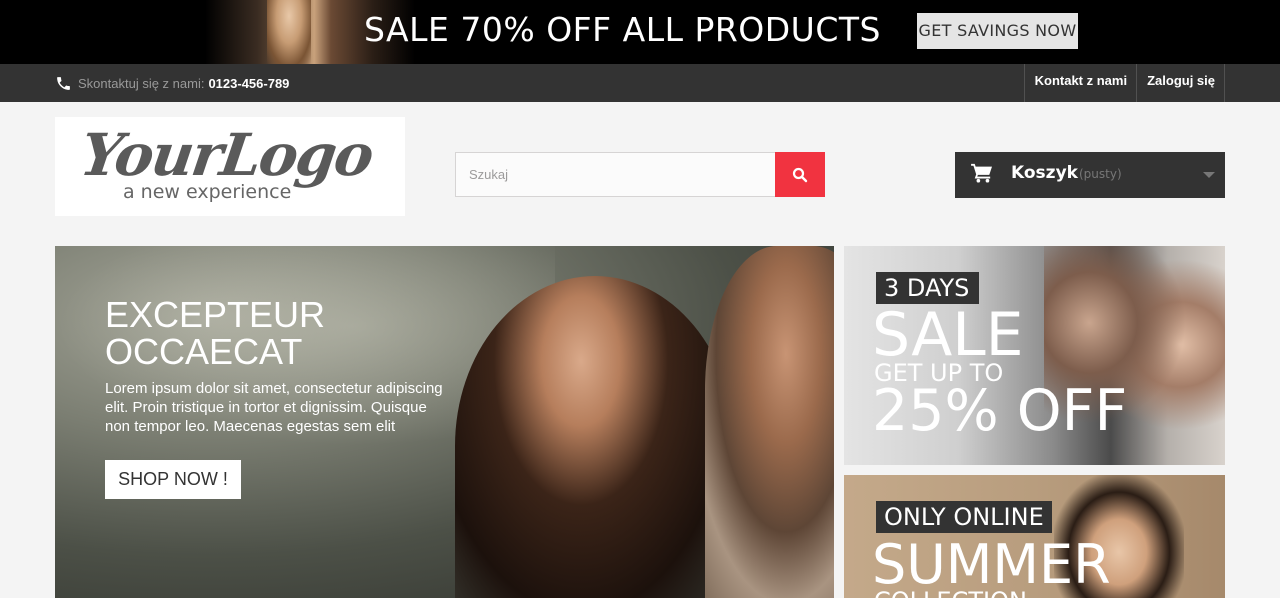  What do you see at coordinates (1100, 174) in the screenshot?
I see `cart-status: (pusty)` at bounding box center [1100, 174].